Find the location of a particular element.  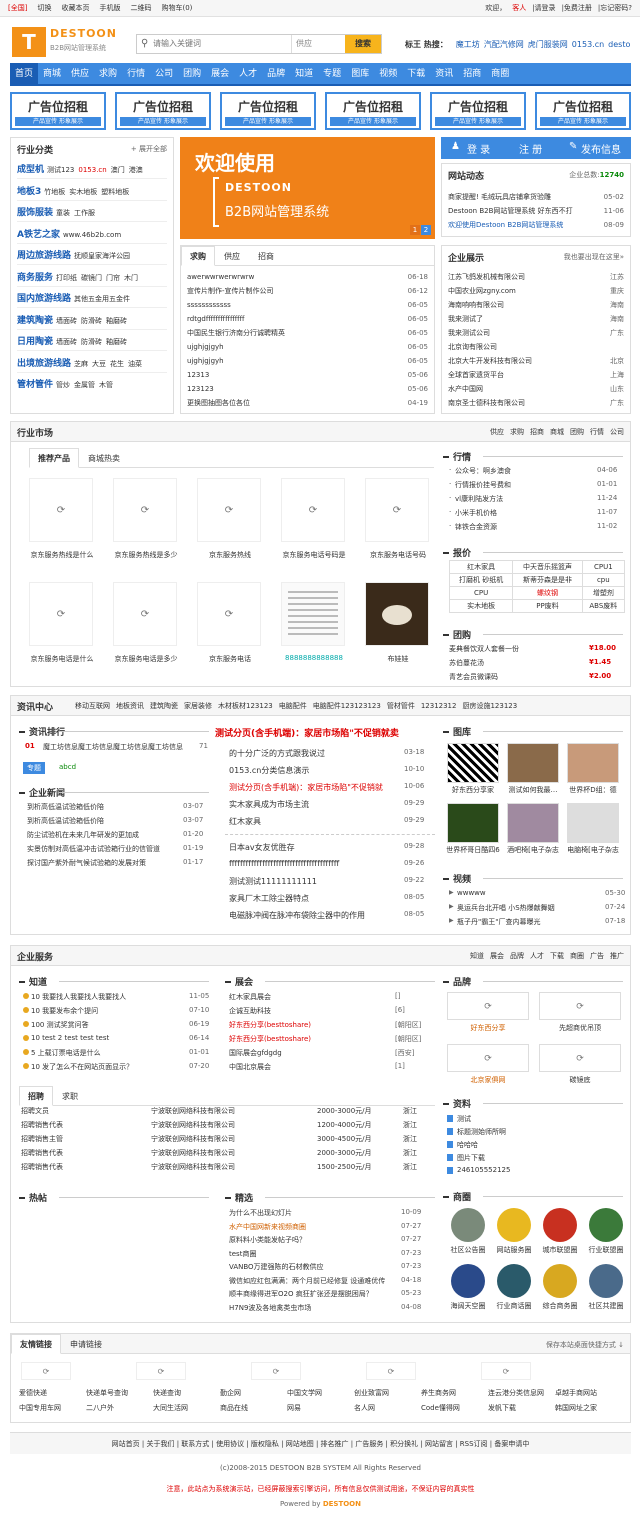

quote-row-title: 行情报价挂号费和 is located at coordinates (483, 485).